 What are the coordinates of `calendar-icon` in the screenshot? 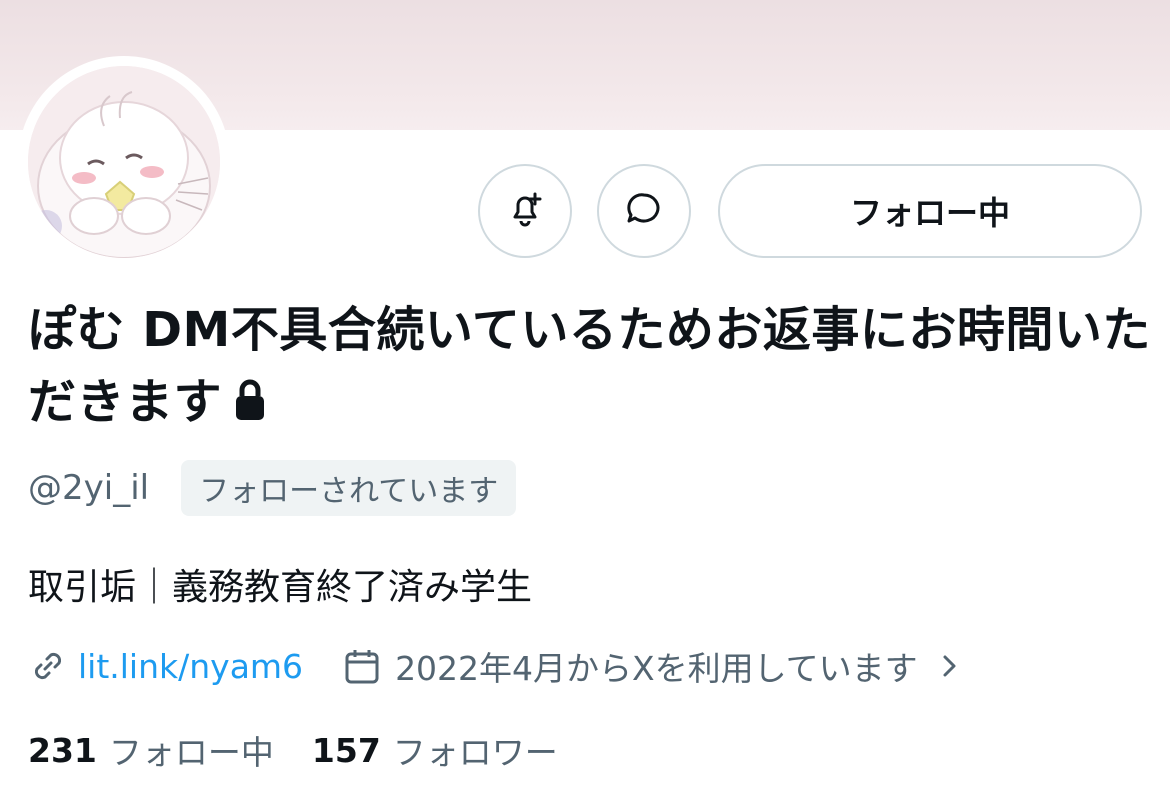 It's located at (369, 666).